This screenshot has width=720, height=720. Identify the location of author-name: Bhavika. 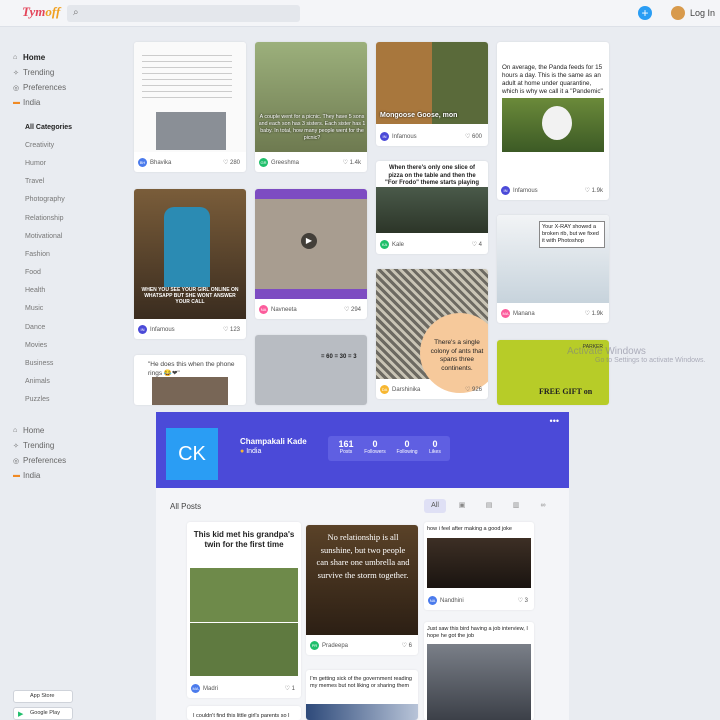
(160, 163).